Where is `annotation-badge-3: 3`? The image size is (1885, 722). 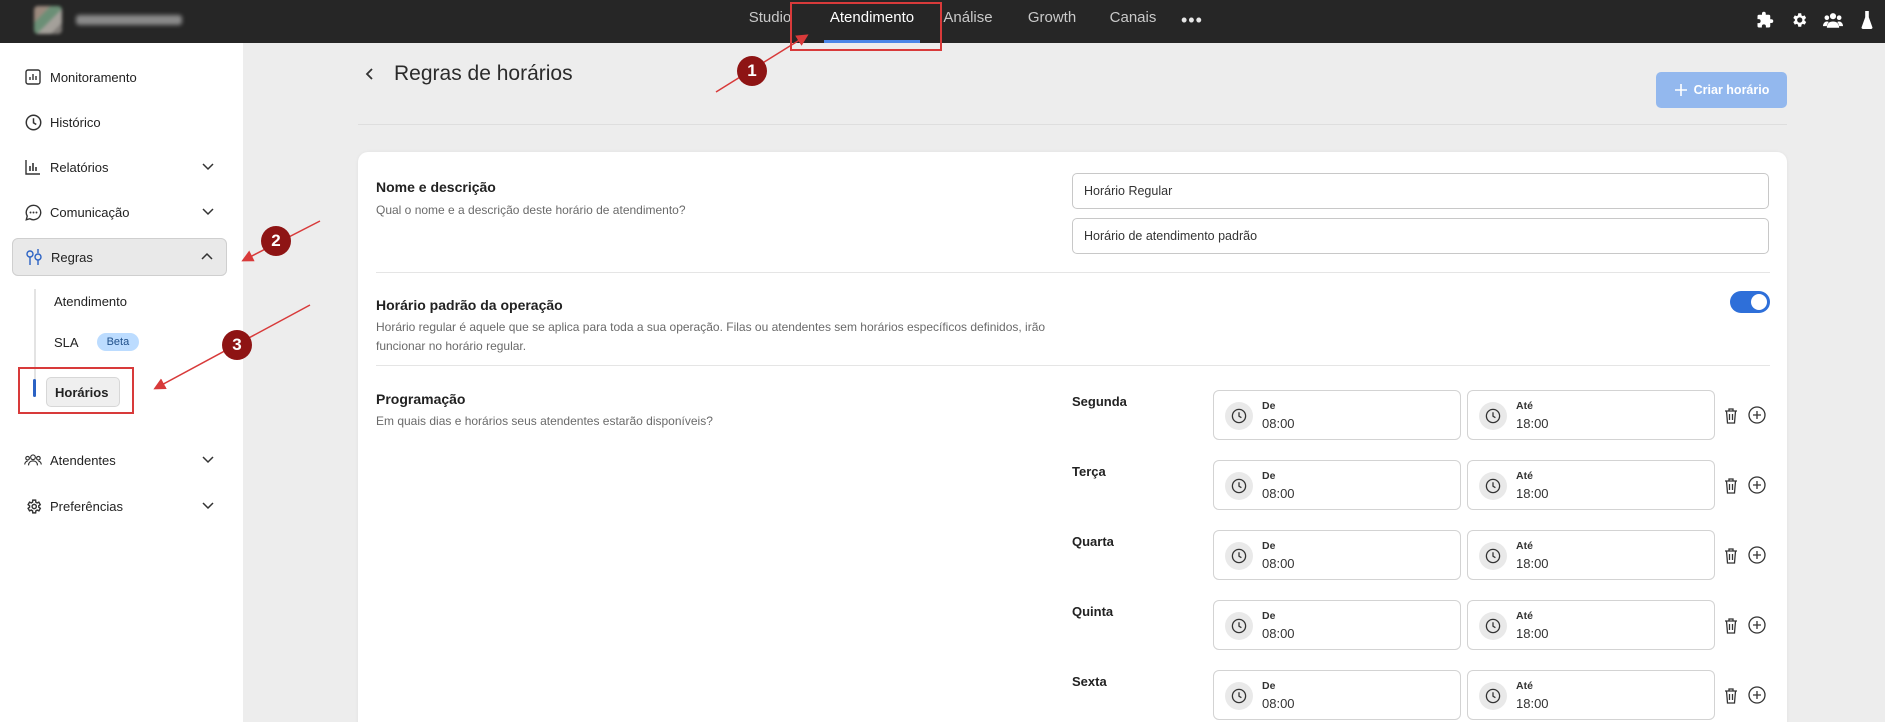 annotation-badge-3: 3 is located at coordinates (237, 345).